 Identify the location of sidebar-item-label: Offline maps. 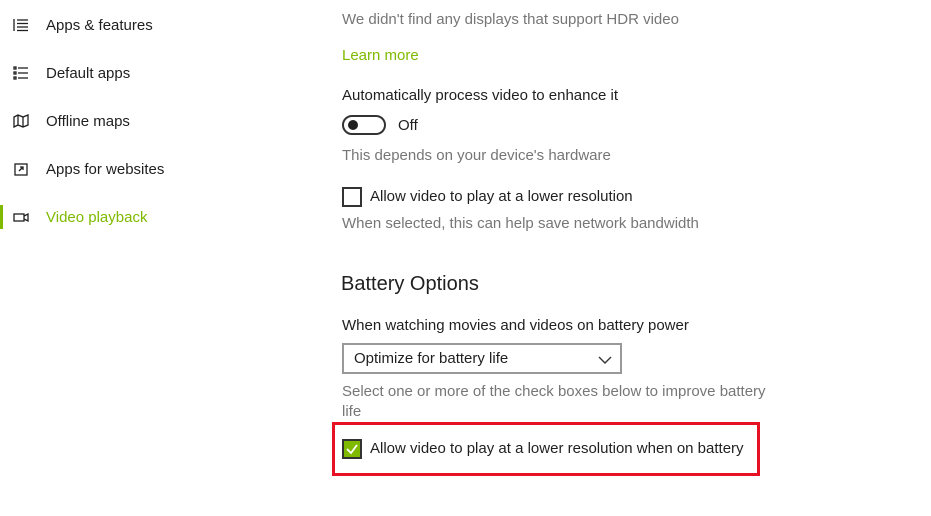
(88, 121).